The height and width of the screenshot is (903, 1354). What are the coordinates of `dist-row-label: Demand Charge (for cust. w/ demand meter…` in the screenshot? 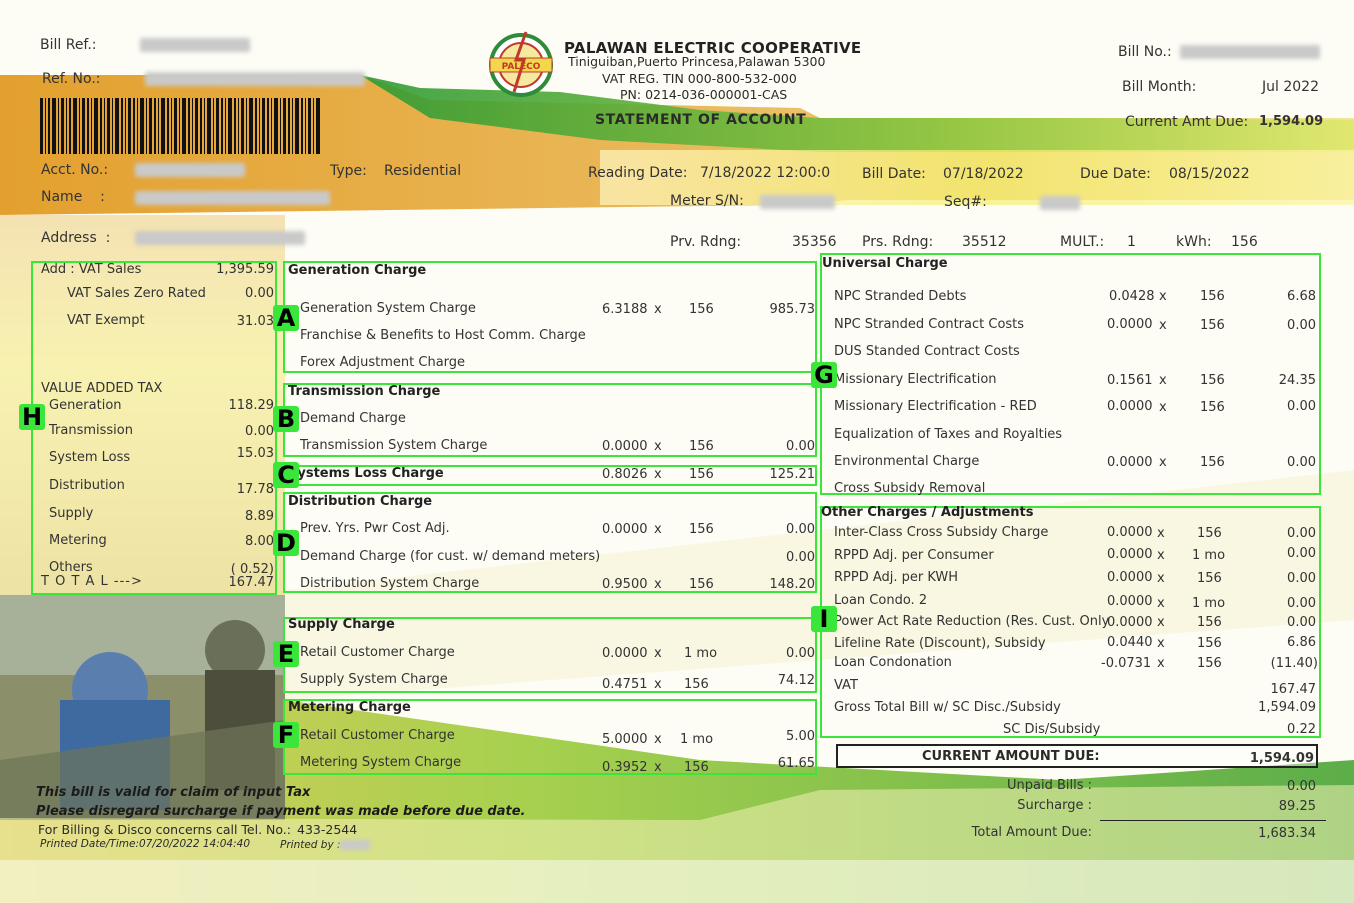 It's located at (450, 556).